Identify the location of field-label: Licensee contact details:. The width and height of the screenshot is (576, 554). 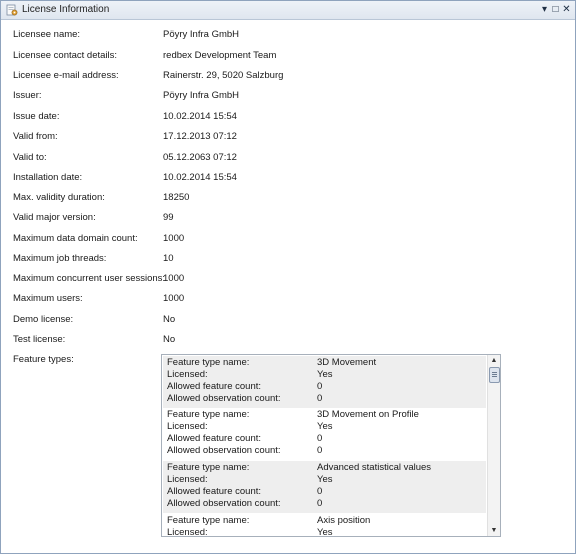
(65, 55).